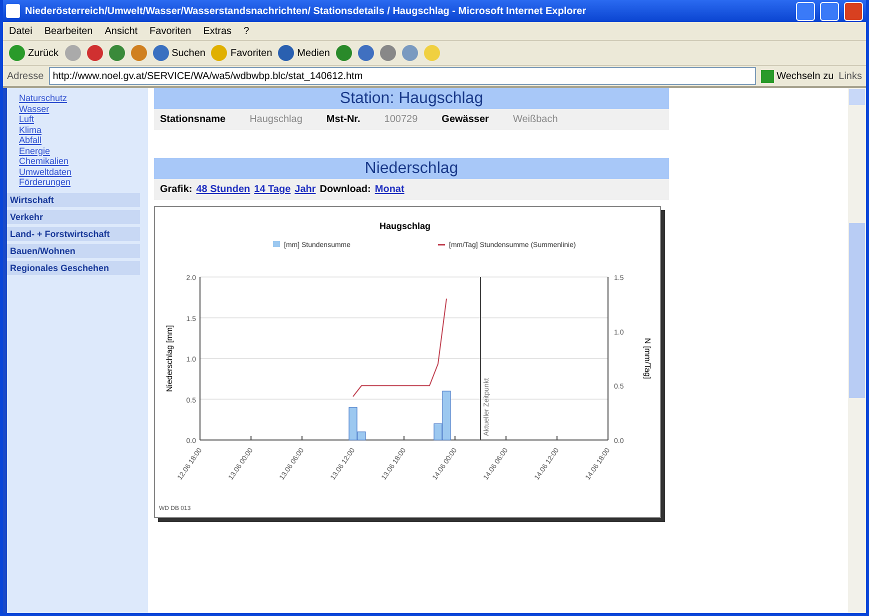 Image resolution: width=869 pixels, height=616 pixels. I want to click on menu-item: Datei, so click(20, 31).